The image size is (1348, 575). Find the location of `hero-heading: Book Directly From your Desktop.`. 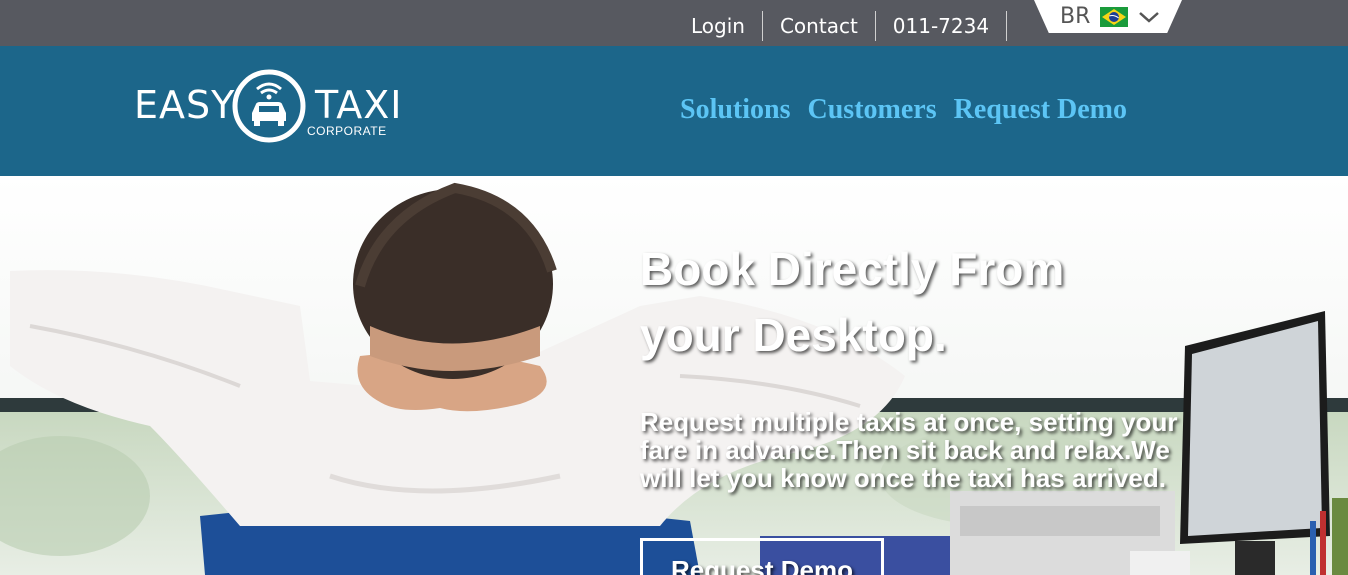

hero-heading: Book Directly From your Desktop. is located at coordinates (920, 302).